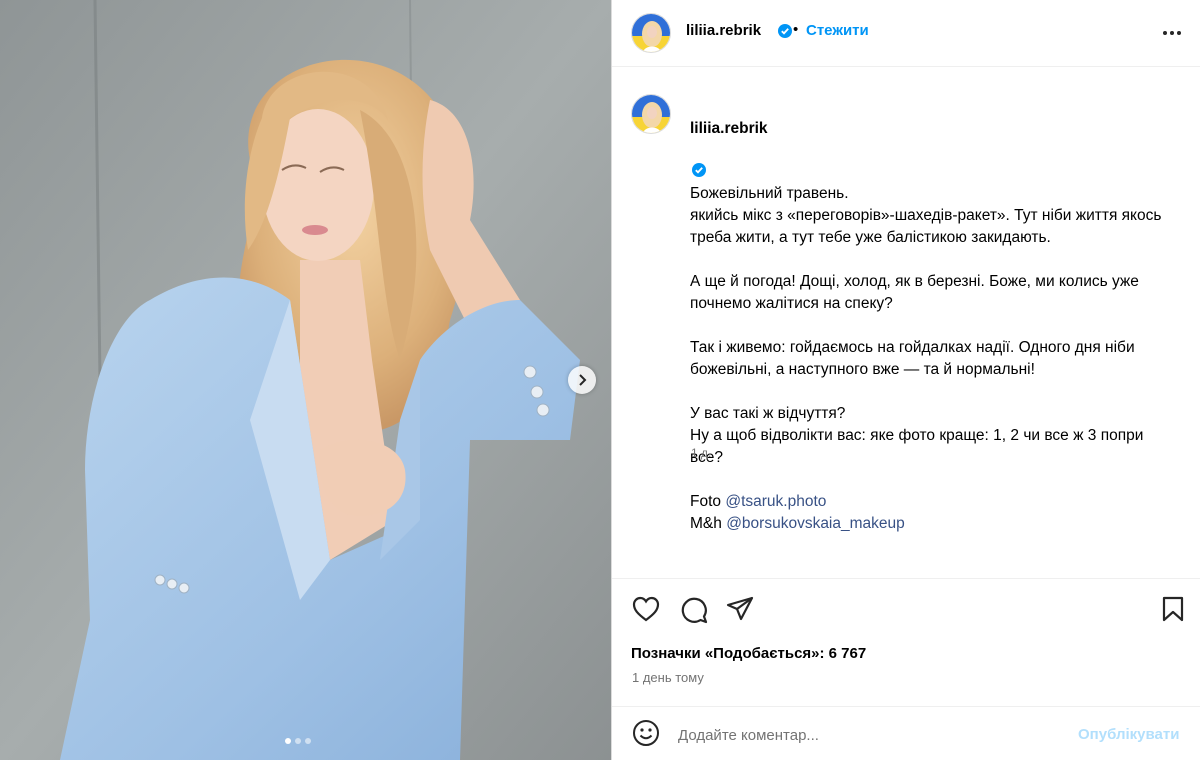 The image size is (1200, 761). I want to click on follow-button: Стежити, so click(837, 30).